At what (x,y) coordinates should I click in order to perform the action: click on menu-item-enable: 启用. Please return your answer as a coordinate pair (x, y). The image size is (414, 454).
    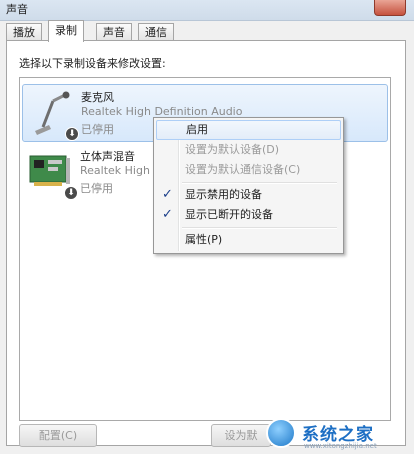
    Looking at the image, I should click on (248, 130).